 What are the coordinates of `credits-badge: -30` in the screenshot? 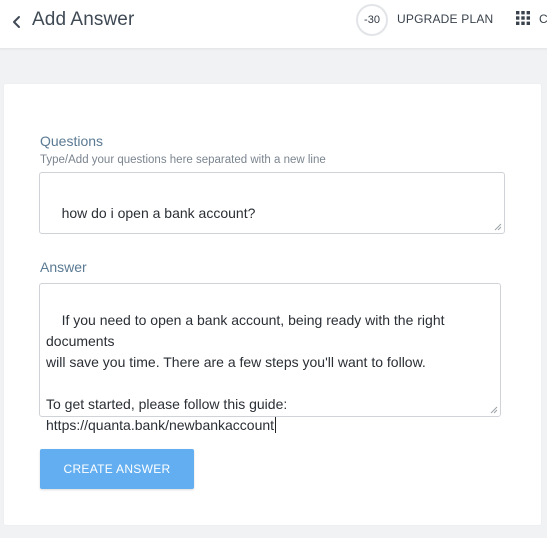 It's located at (372, 20).